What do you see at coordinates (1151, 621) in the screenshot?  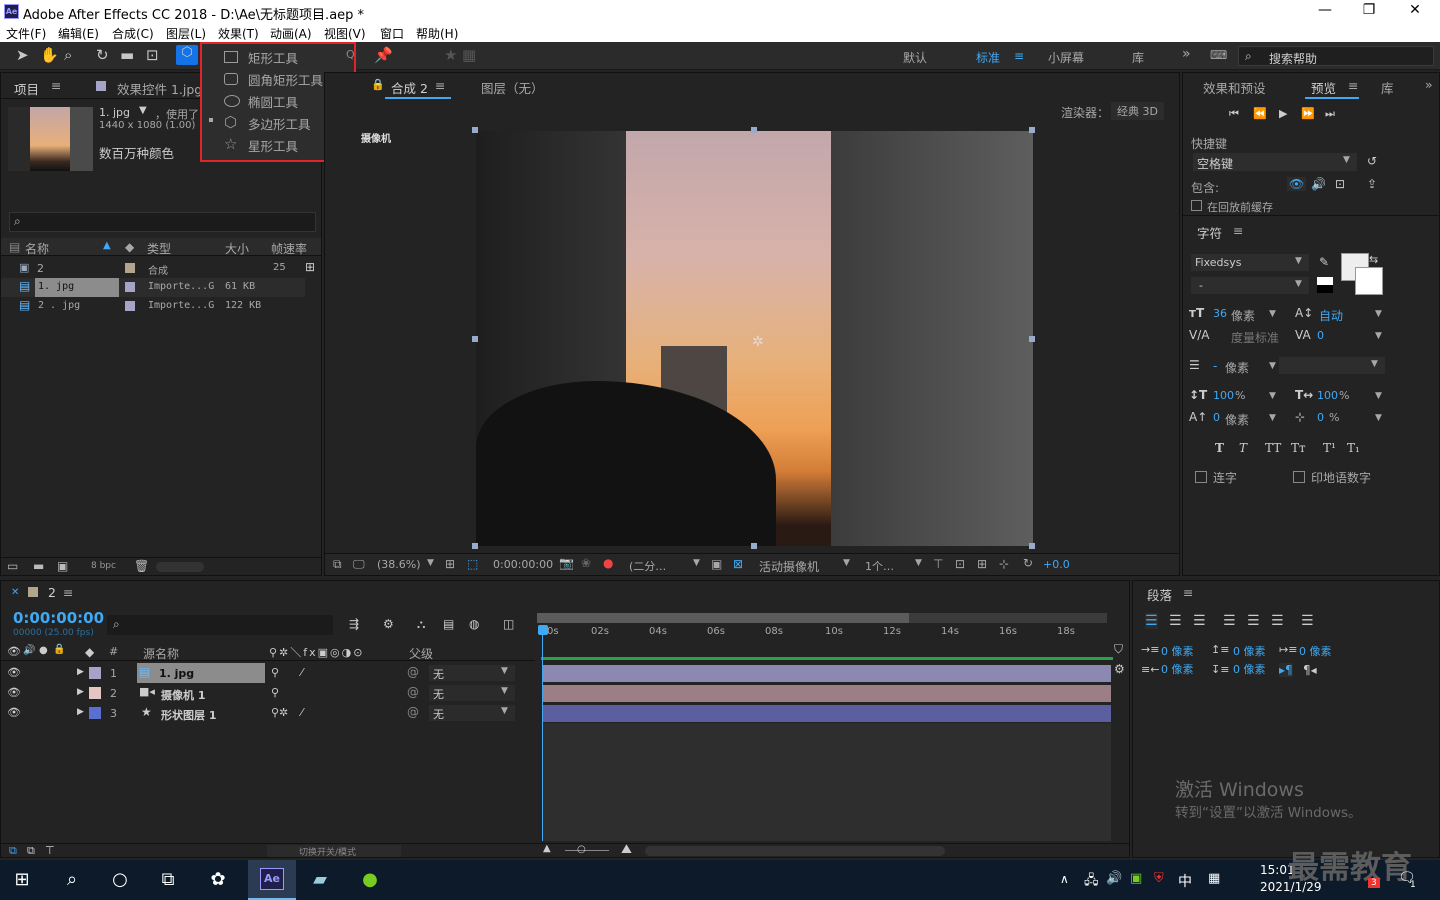 I see `align-left-icon: ☰` at bounding box center [1151, 621].